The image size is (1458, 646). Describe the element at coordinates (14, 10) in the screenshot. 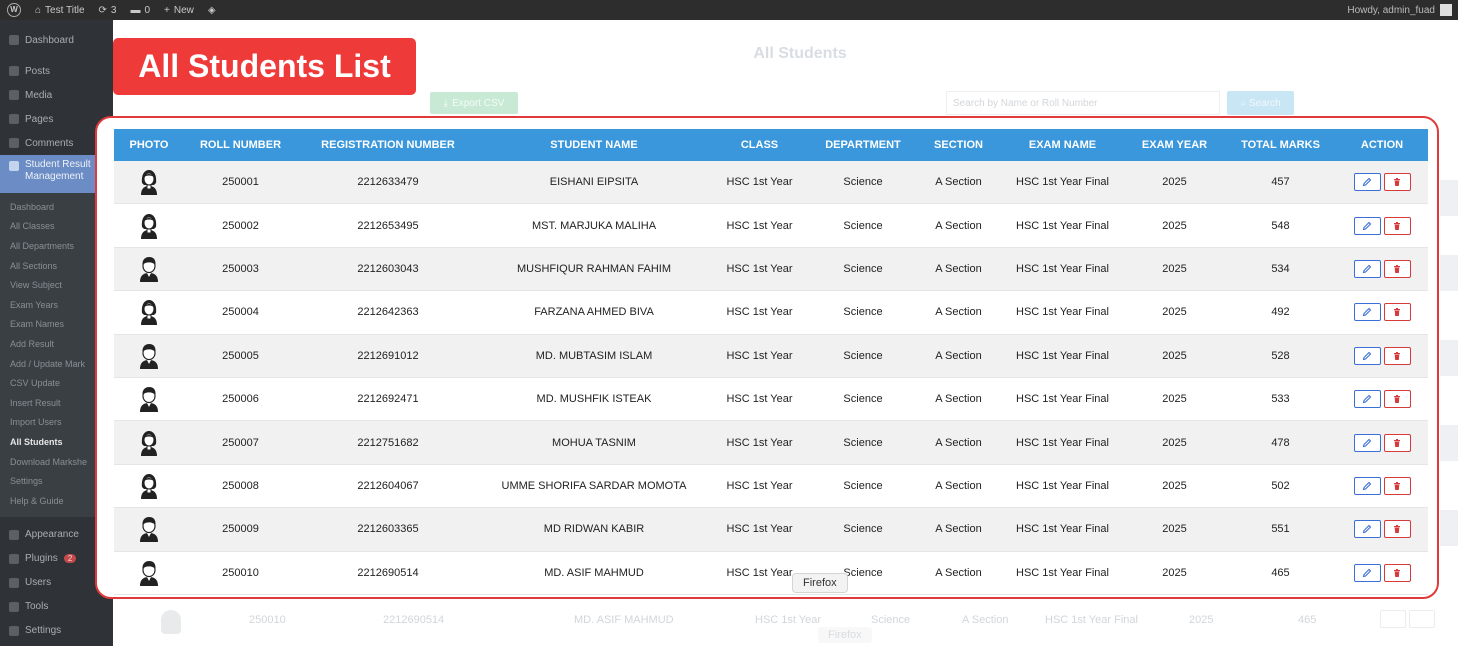

I see `wordpress-logo: W` at that location.